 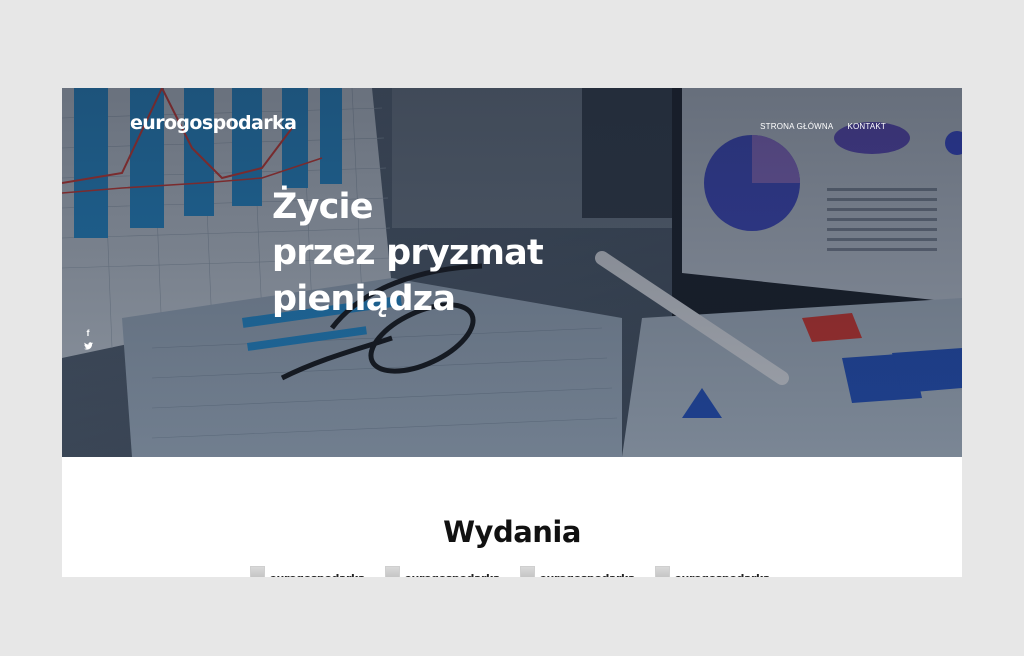 What do you see at coordinates (213, 123) in the screenshot?
I see `site-logo: eurogospodarka` at bounding box center [213, 123].